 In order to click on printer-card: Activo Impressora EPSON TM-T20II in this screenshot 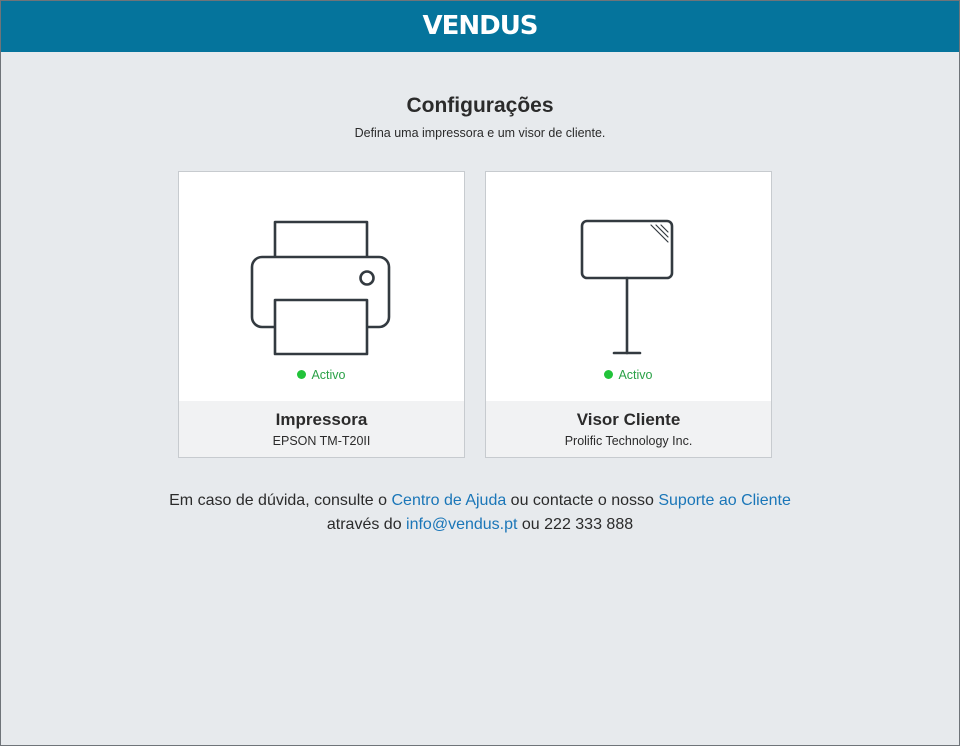, I will do `click(321, 314)`.